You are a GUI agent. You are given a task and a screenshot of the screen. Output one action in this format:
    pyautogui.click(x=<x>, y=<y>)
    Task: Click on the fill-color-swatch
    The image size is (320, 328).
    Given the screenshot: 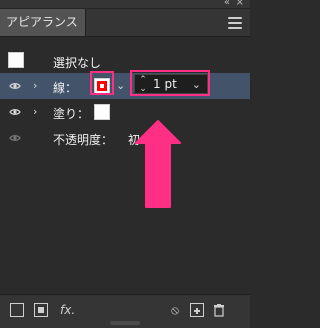 What is the action you would take?
    pyautogui.click(x=102, y=112)
    